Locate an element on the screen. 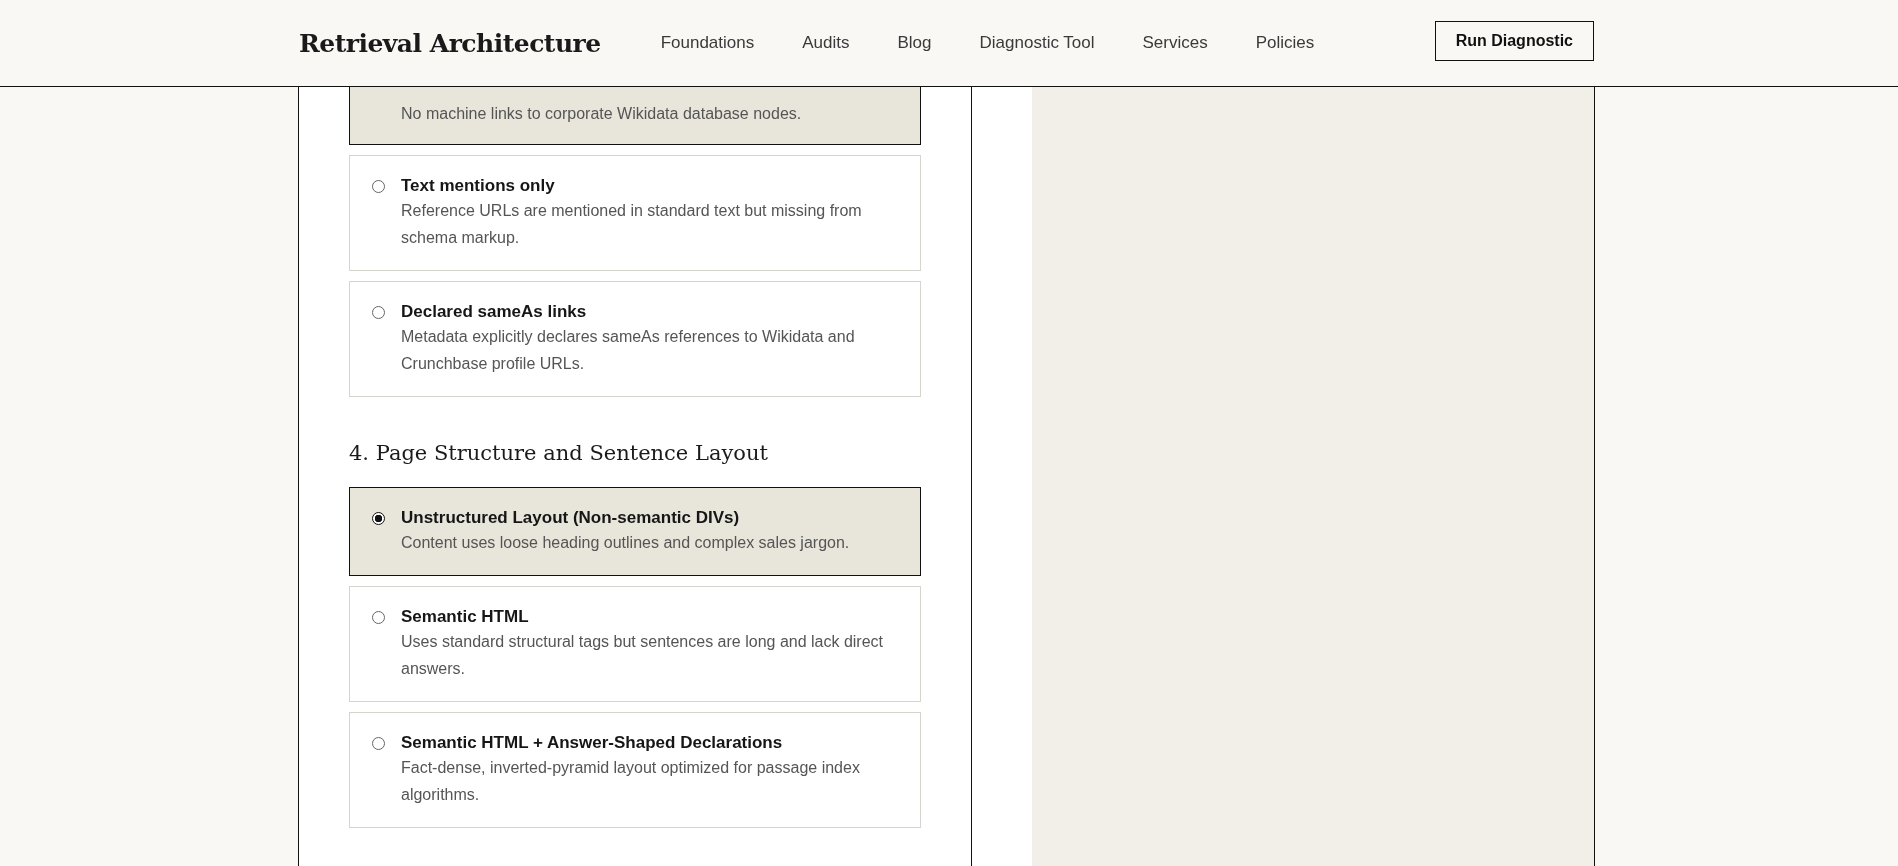  option-card: Semantic HTML Uses standard structural tags but sentences are long and lack direct answers. is located at coordinates (635, 644).